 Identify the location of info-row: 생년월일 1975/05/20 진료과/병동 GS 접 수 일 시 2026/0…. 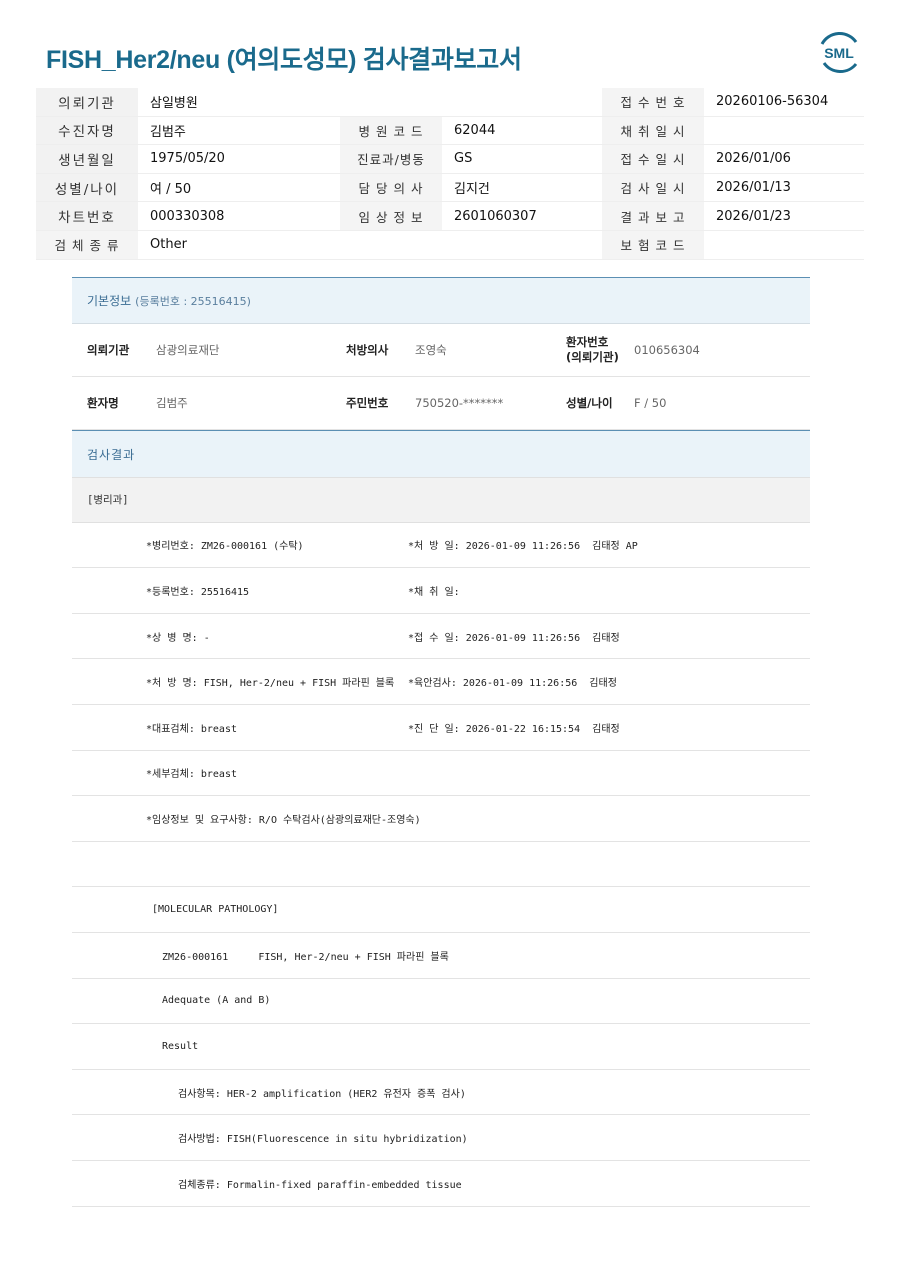
(450, 159).